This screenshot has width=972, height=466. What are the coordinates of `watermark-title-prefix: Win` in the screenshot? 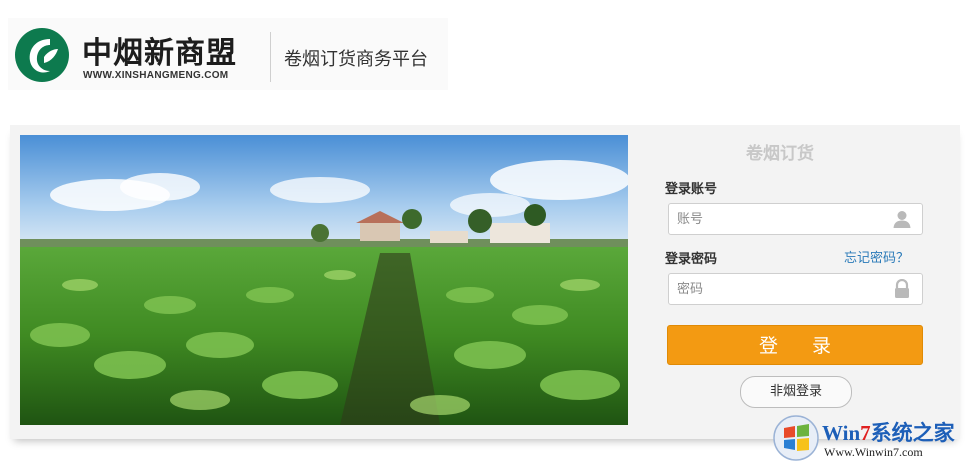 It's located at (841, 433).